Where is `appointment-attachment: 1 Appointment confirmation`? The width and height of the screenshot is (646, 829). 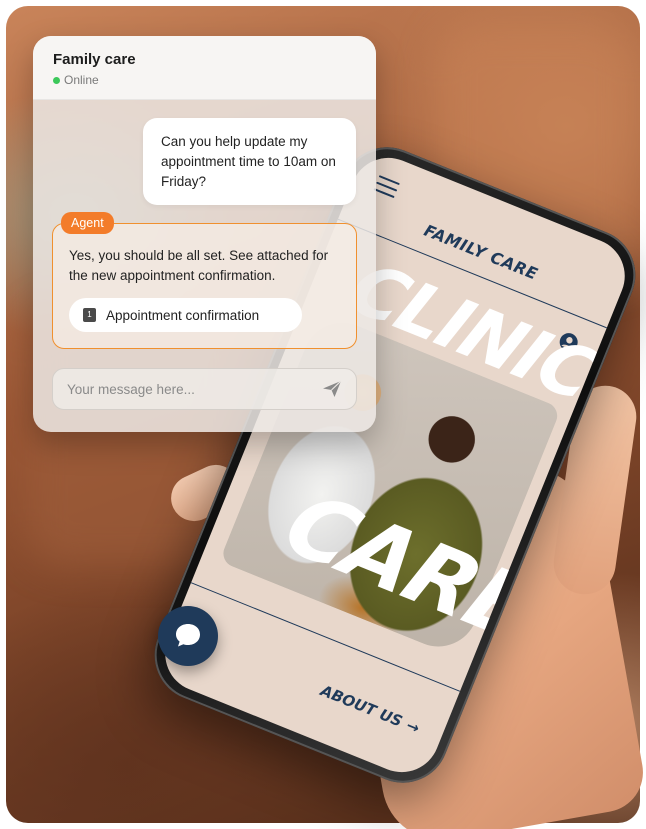
appointment-attachment: 1 Appointment confirmation is located at coordinates (185, 315).